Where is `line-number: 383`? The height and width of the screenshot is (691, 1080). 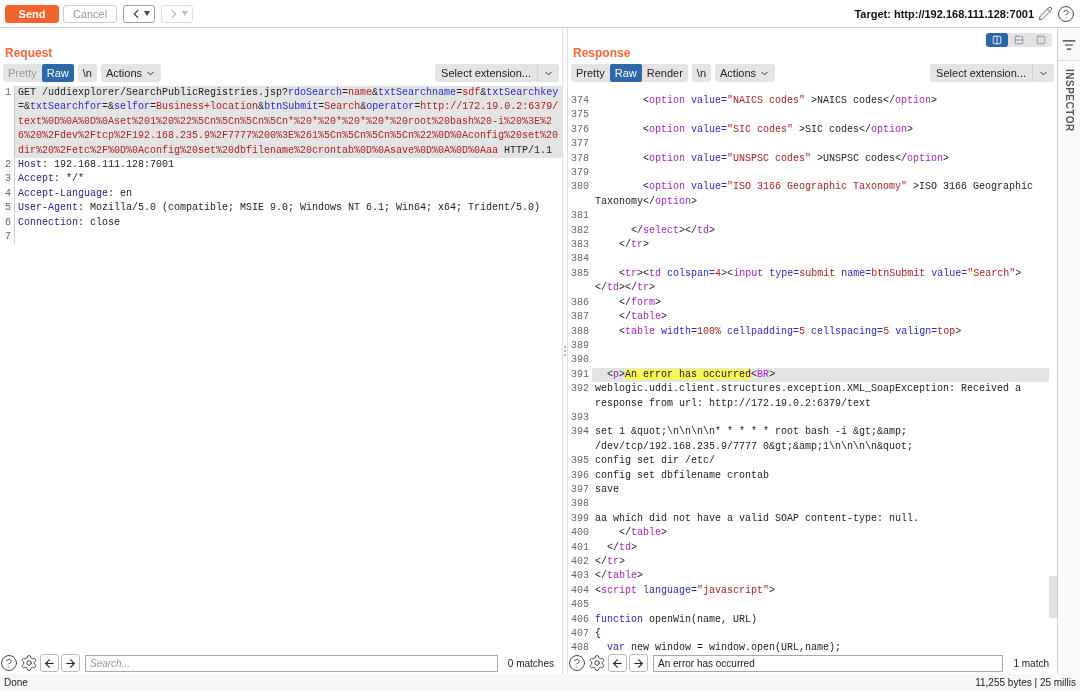
line-number: 383 is located at coordinates (580, 245).